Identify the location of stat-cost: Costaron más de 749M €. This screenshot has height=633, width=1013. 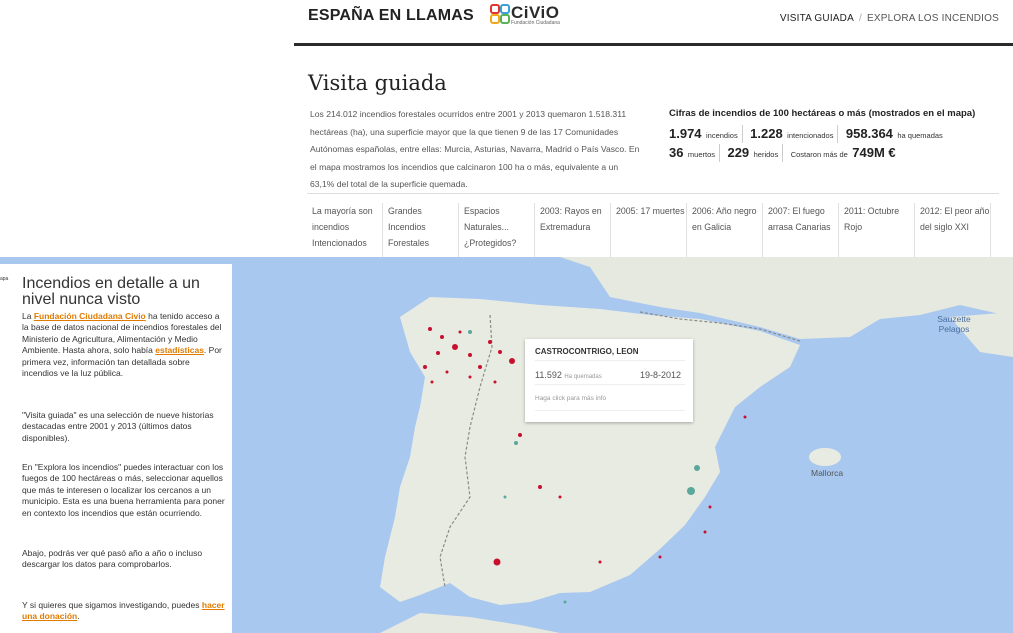
(843, 152).